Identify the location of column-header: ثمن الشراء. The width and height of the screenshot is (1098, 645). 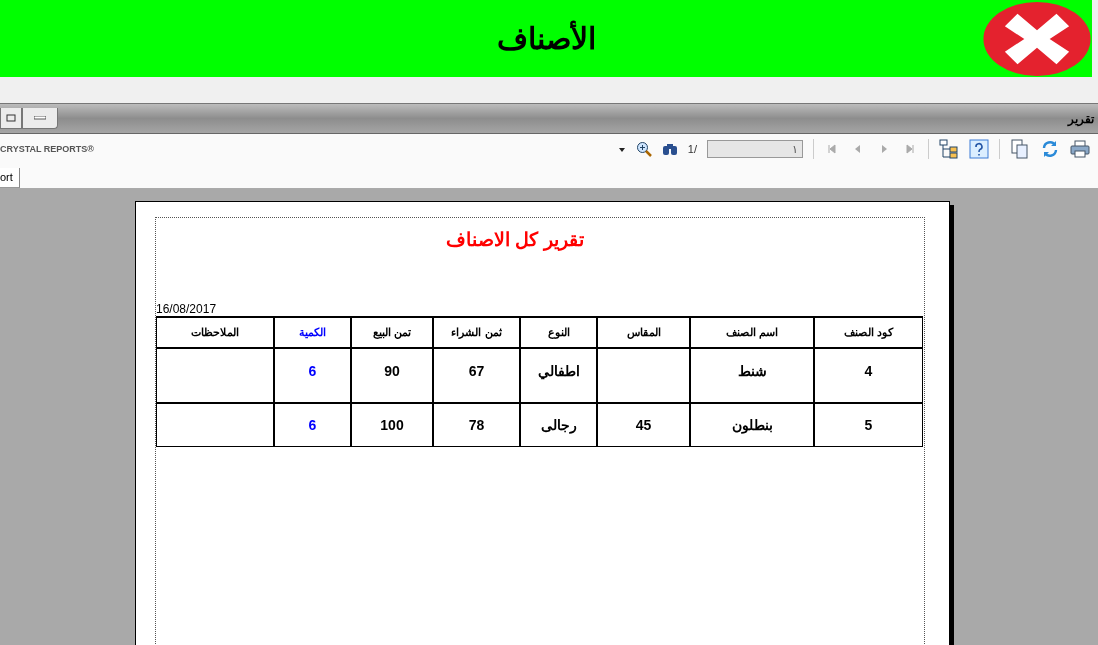
(475, 333).